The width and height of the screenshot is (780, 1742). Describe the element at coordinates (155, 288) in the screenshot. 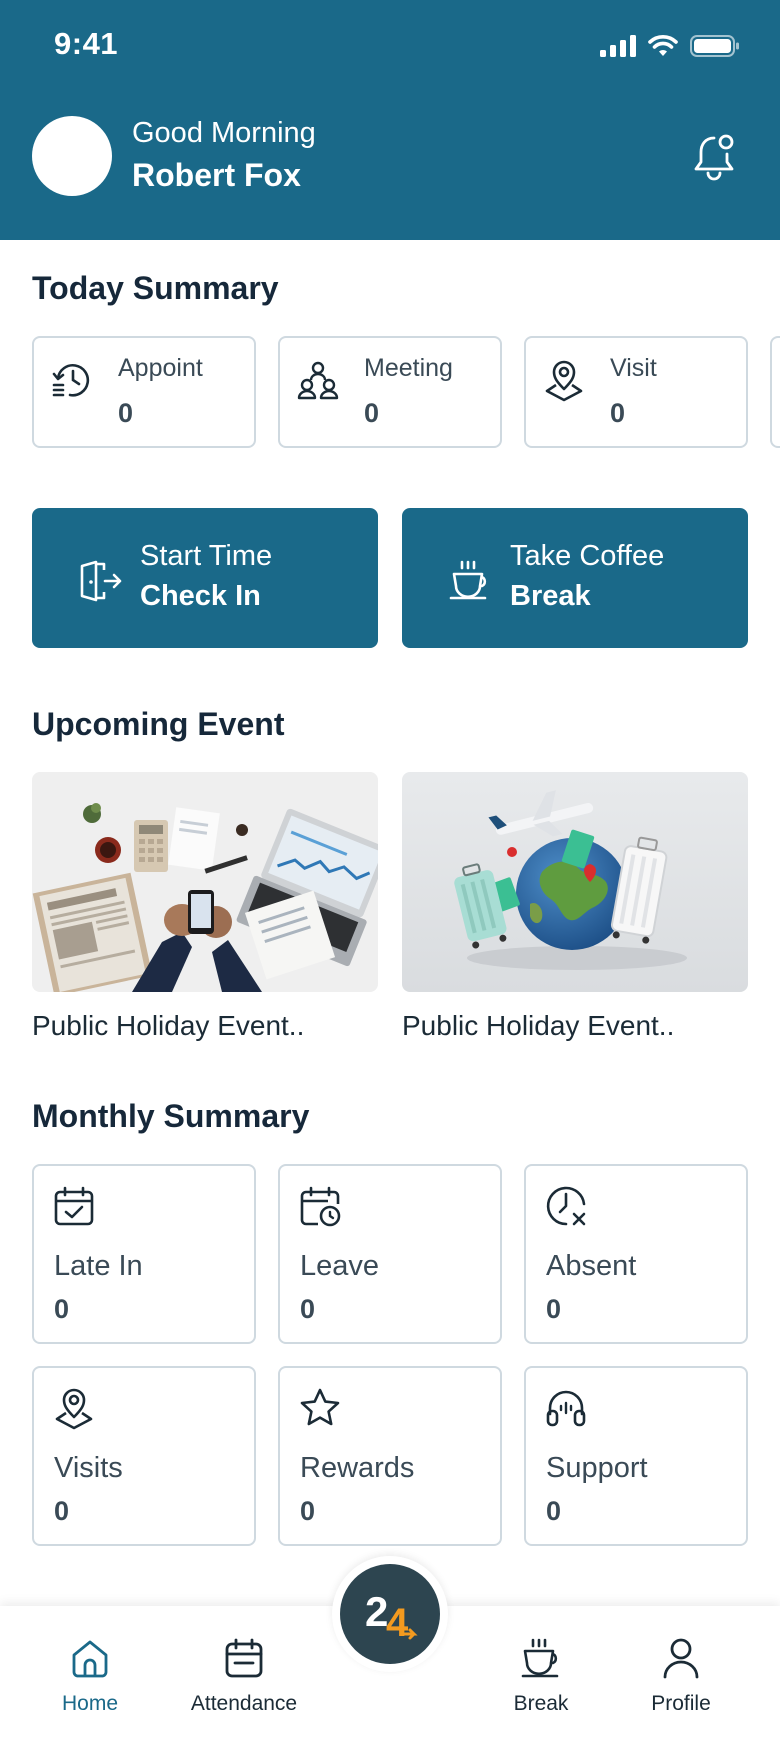

I see `today-summary-title: Today Summary` at that location.